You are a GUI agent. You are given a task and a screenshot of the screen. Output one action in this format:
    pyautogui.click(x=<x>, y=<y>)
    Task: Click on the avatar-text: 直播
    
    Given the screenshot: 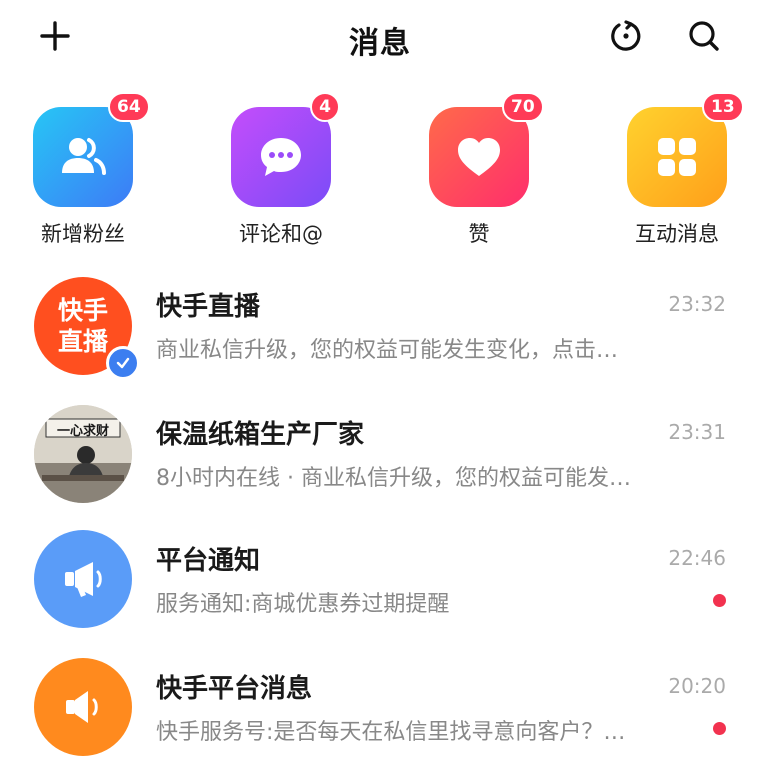 What is the action you would take?
    pyautogui.click(x=82, y=341)
    